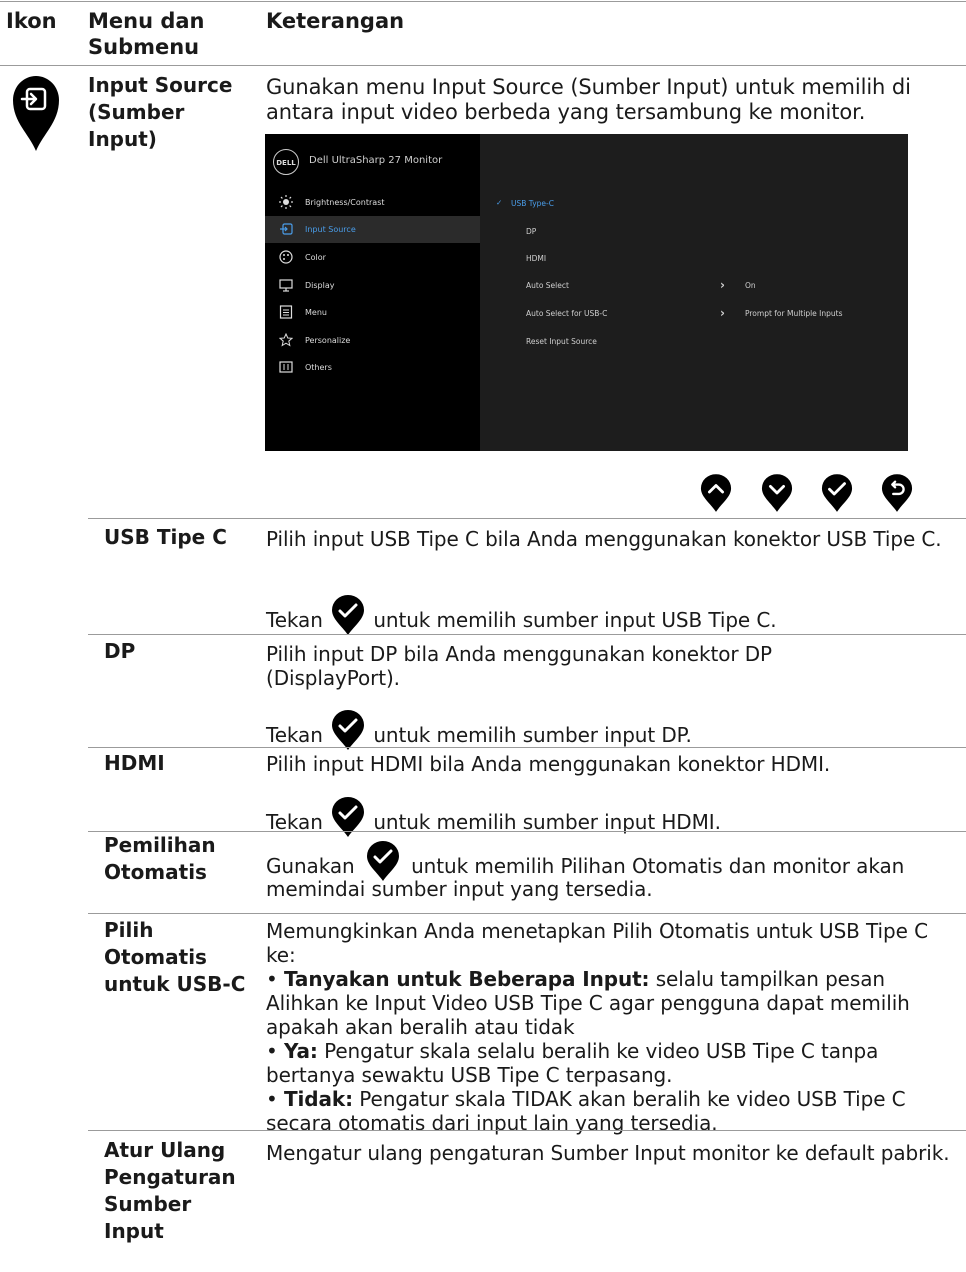  Describe the element at coordinates (160, 112) in the screenshot. I see `input-source-label: Input Source (Sumber Input)` at that location.